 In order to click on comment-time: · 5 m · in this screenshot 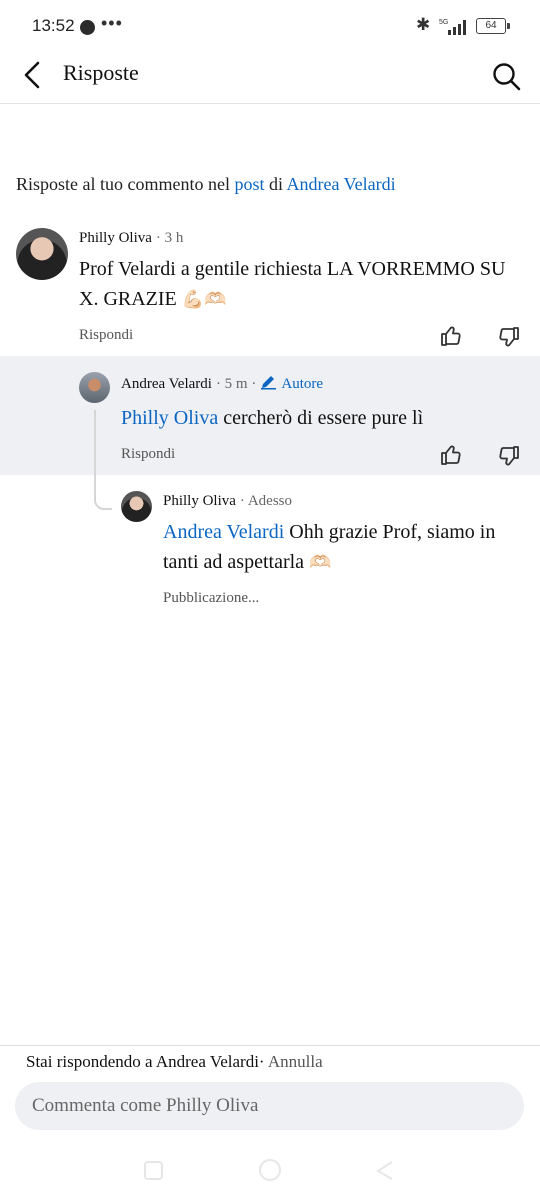, I will do `click(236, 384)`.